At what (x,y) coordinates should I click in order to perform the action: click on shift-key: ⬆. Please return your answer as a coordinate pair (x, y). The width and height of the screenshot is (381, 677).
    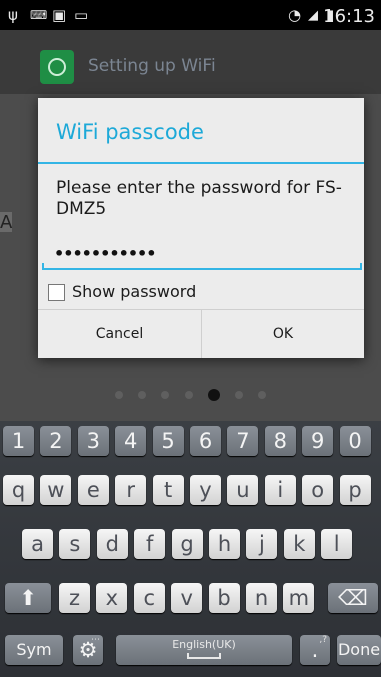
    Looking at the image, I should click on (28, 598).